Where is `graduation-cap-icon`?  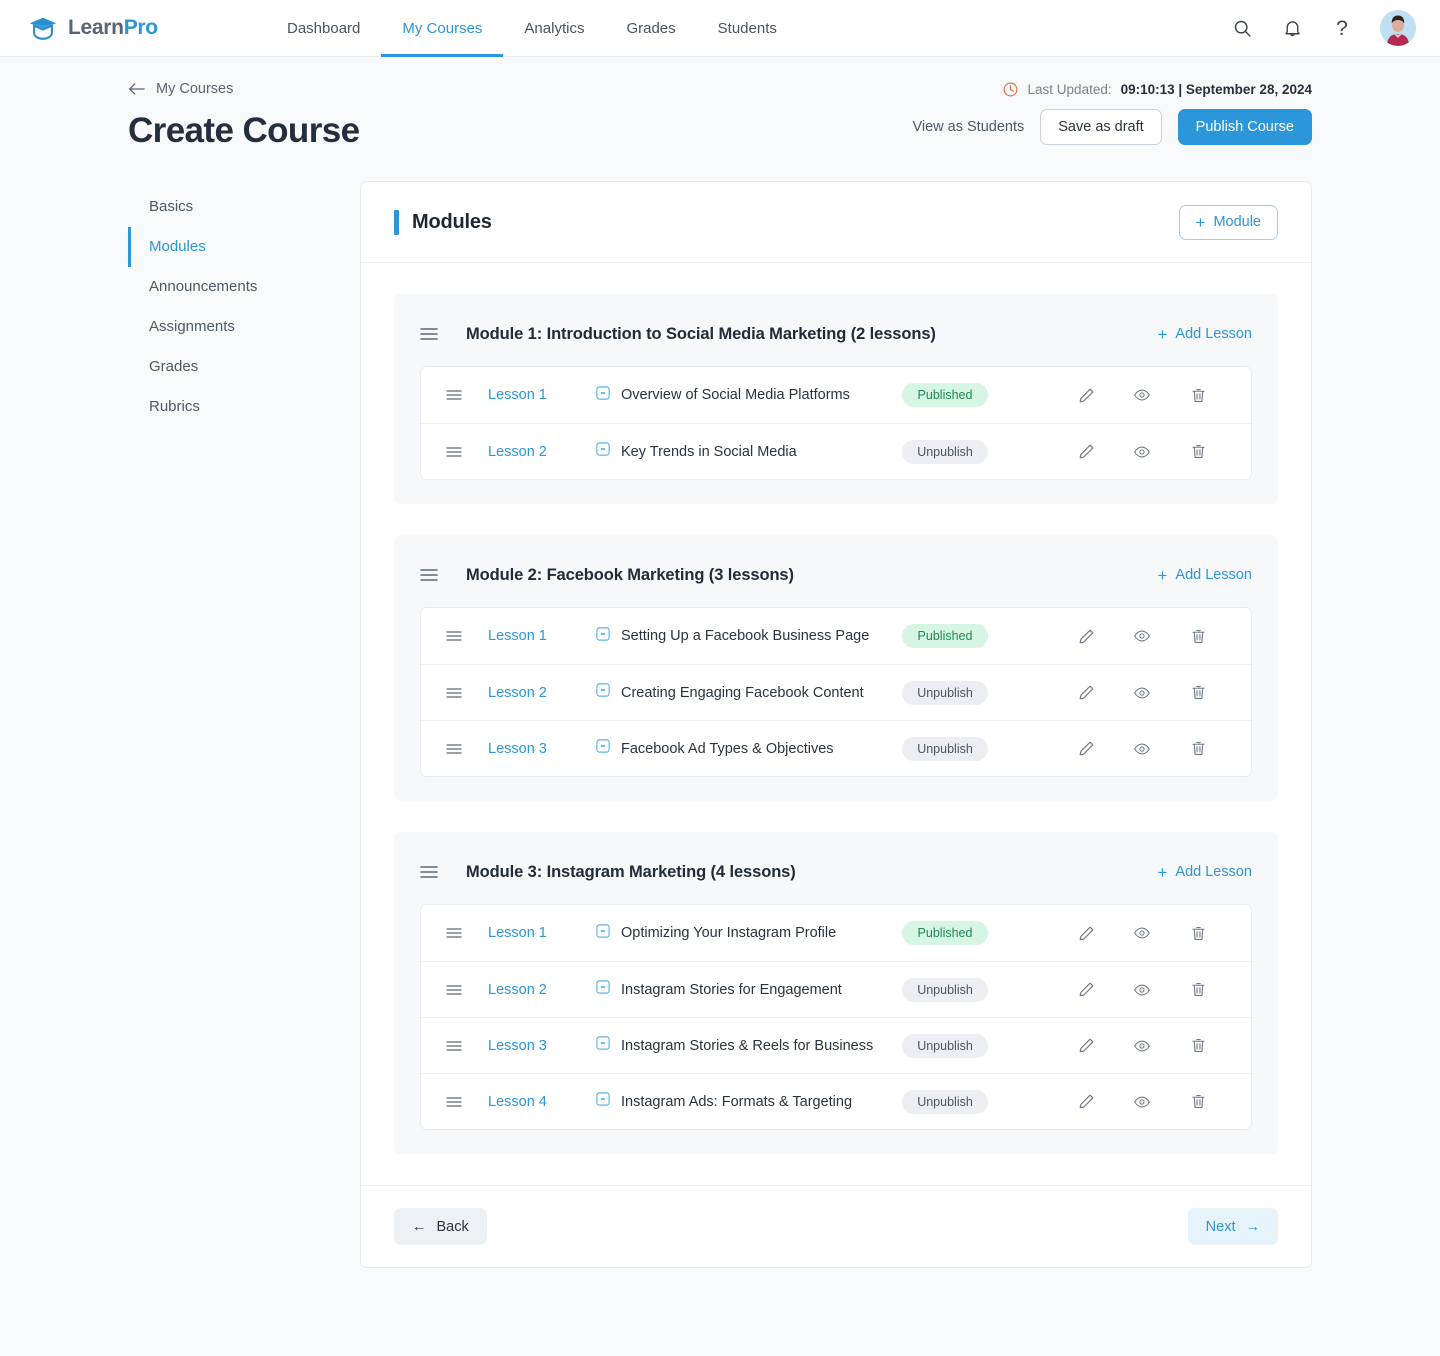 graduation-cap-icon is located at coordinates (43, 28).